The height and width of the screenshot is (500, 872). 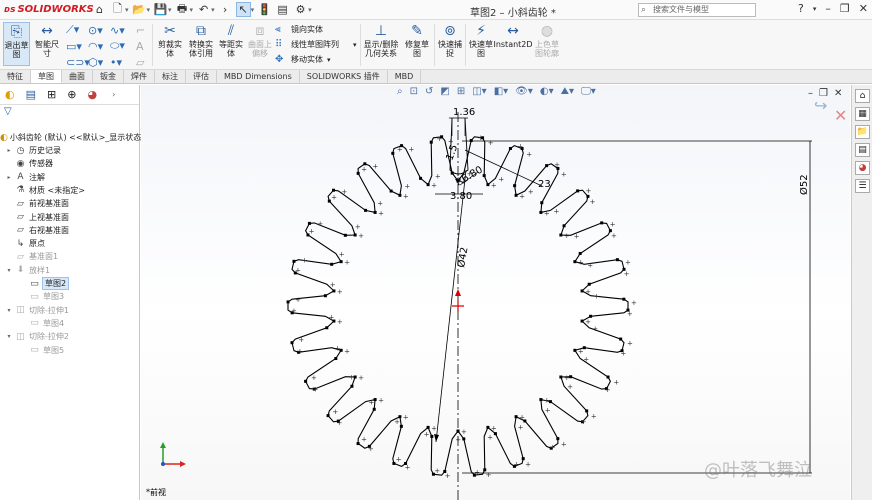 What do you see at coordinates (804, 184) in the screenshot?
I see `dimension-d6: Ø52` at bounding box center [804, 184].